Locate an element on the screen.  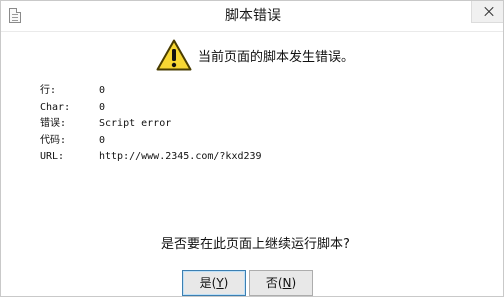
no-button: 否(N) is located at coordinates (281, 283).